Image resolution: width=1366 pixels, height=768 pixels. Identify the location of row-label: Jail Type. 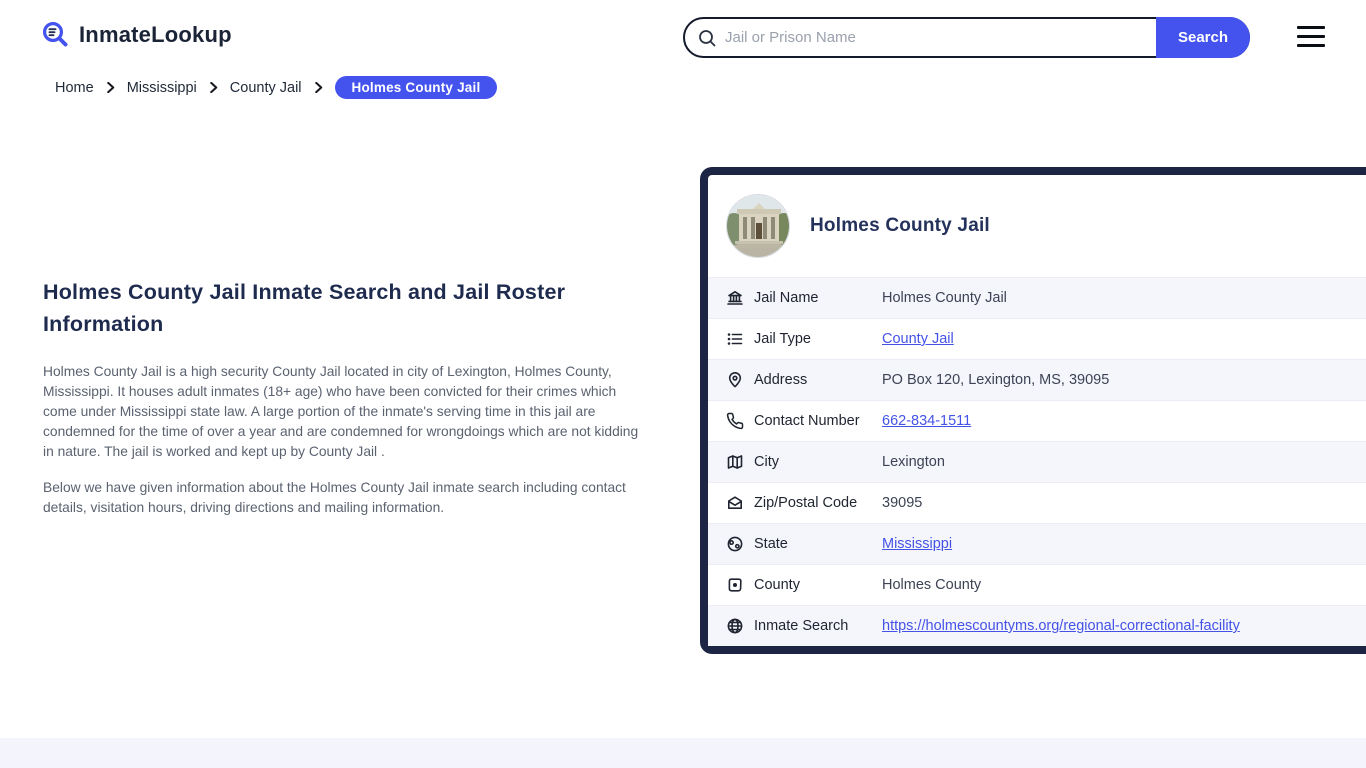
(782, 339).